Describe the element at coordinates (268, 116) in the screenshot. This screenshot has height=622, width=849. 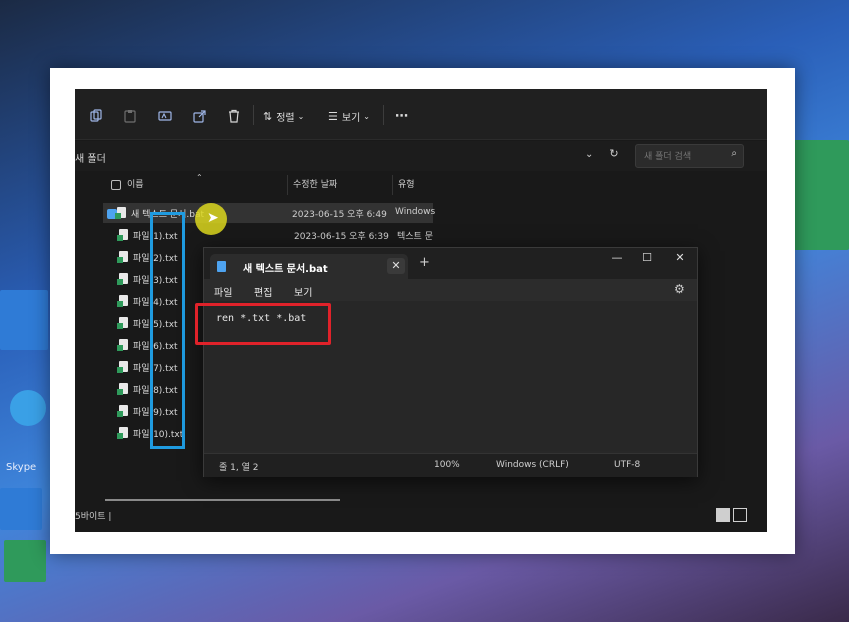
I see `sort-icon: ⇅` at that location.